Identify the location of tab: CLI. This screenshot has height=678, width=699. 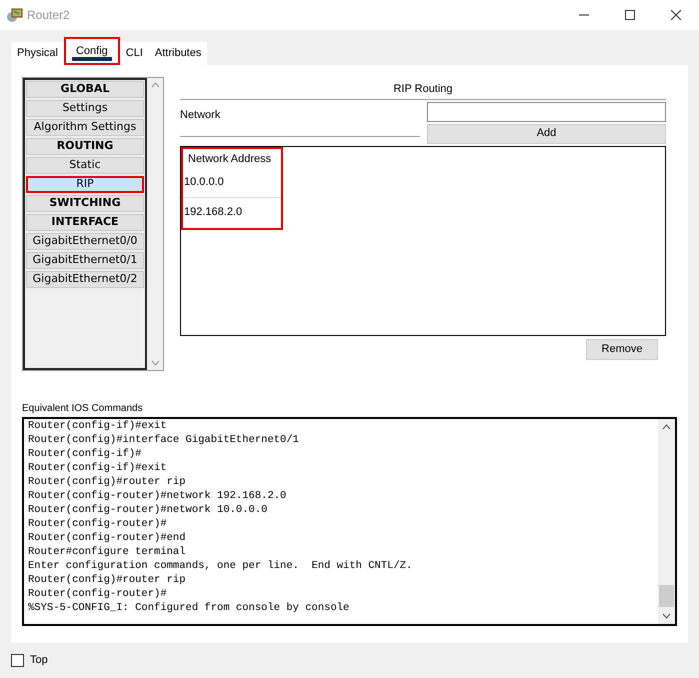
(134, 53).